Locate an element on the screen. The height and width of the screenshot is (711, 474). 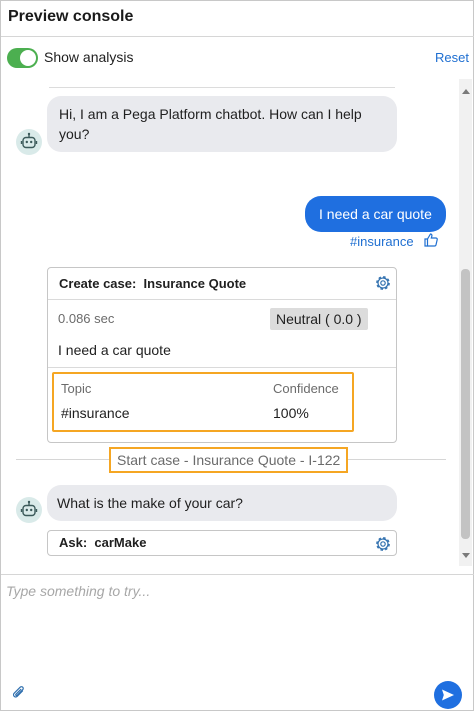
confidence-value: 100% is located at coordinates (291, 413).